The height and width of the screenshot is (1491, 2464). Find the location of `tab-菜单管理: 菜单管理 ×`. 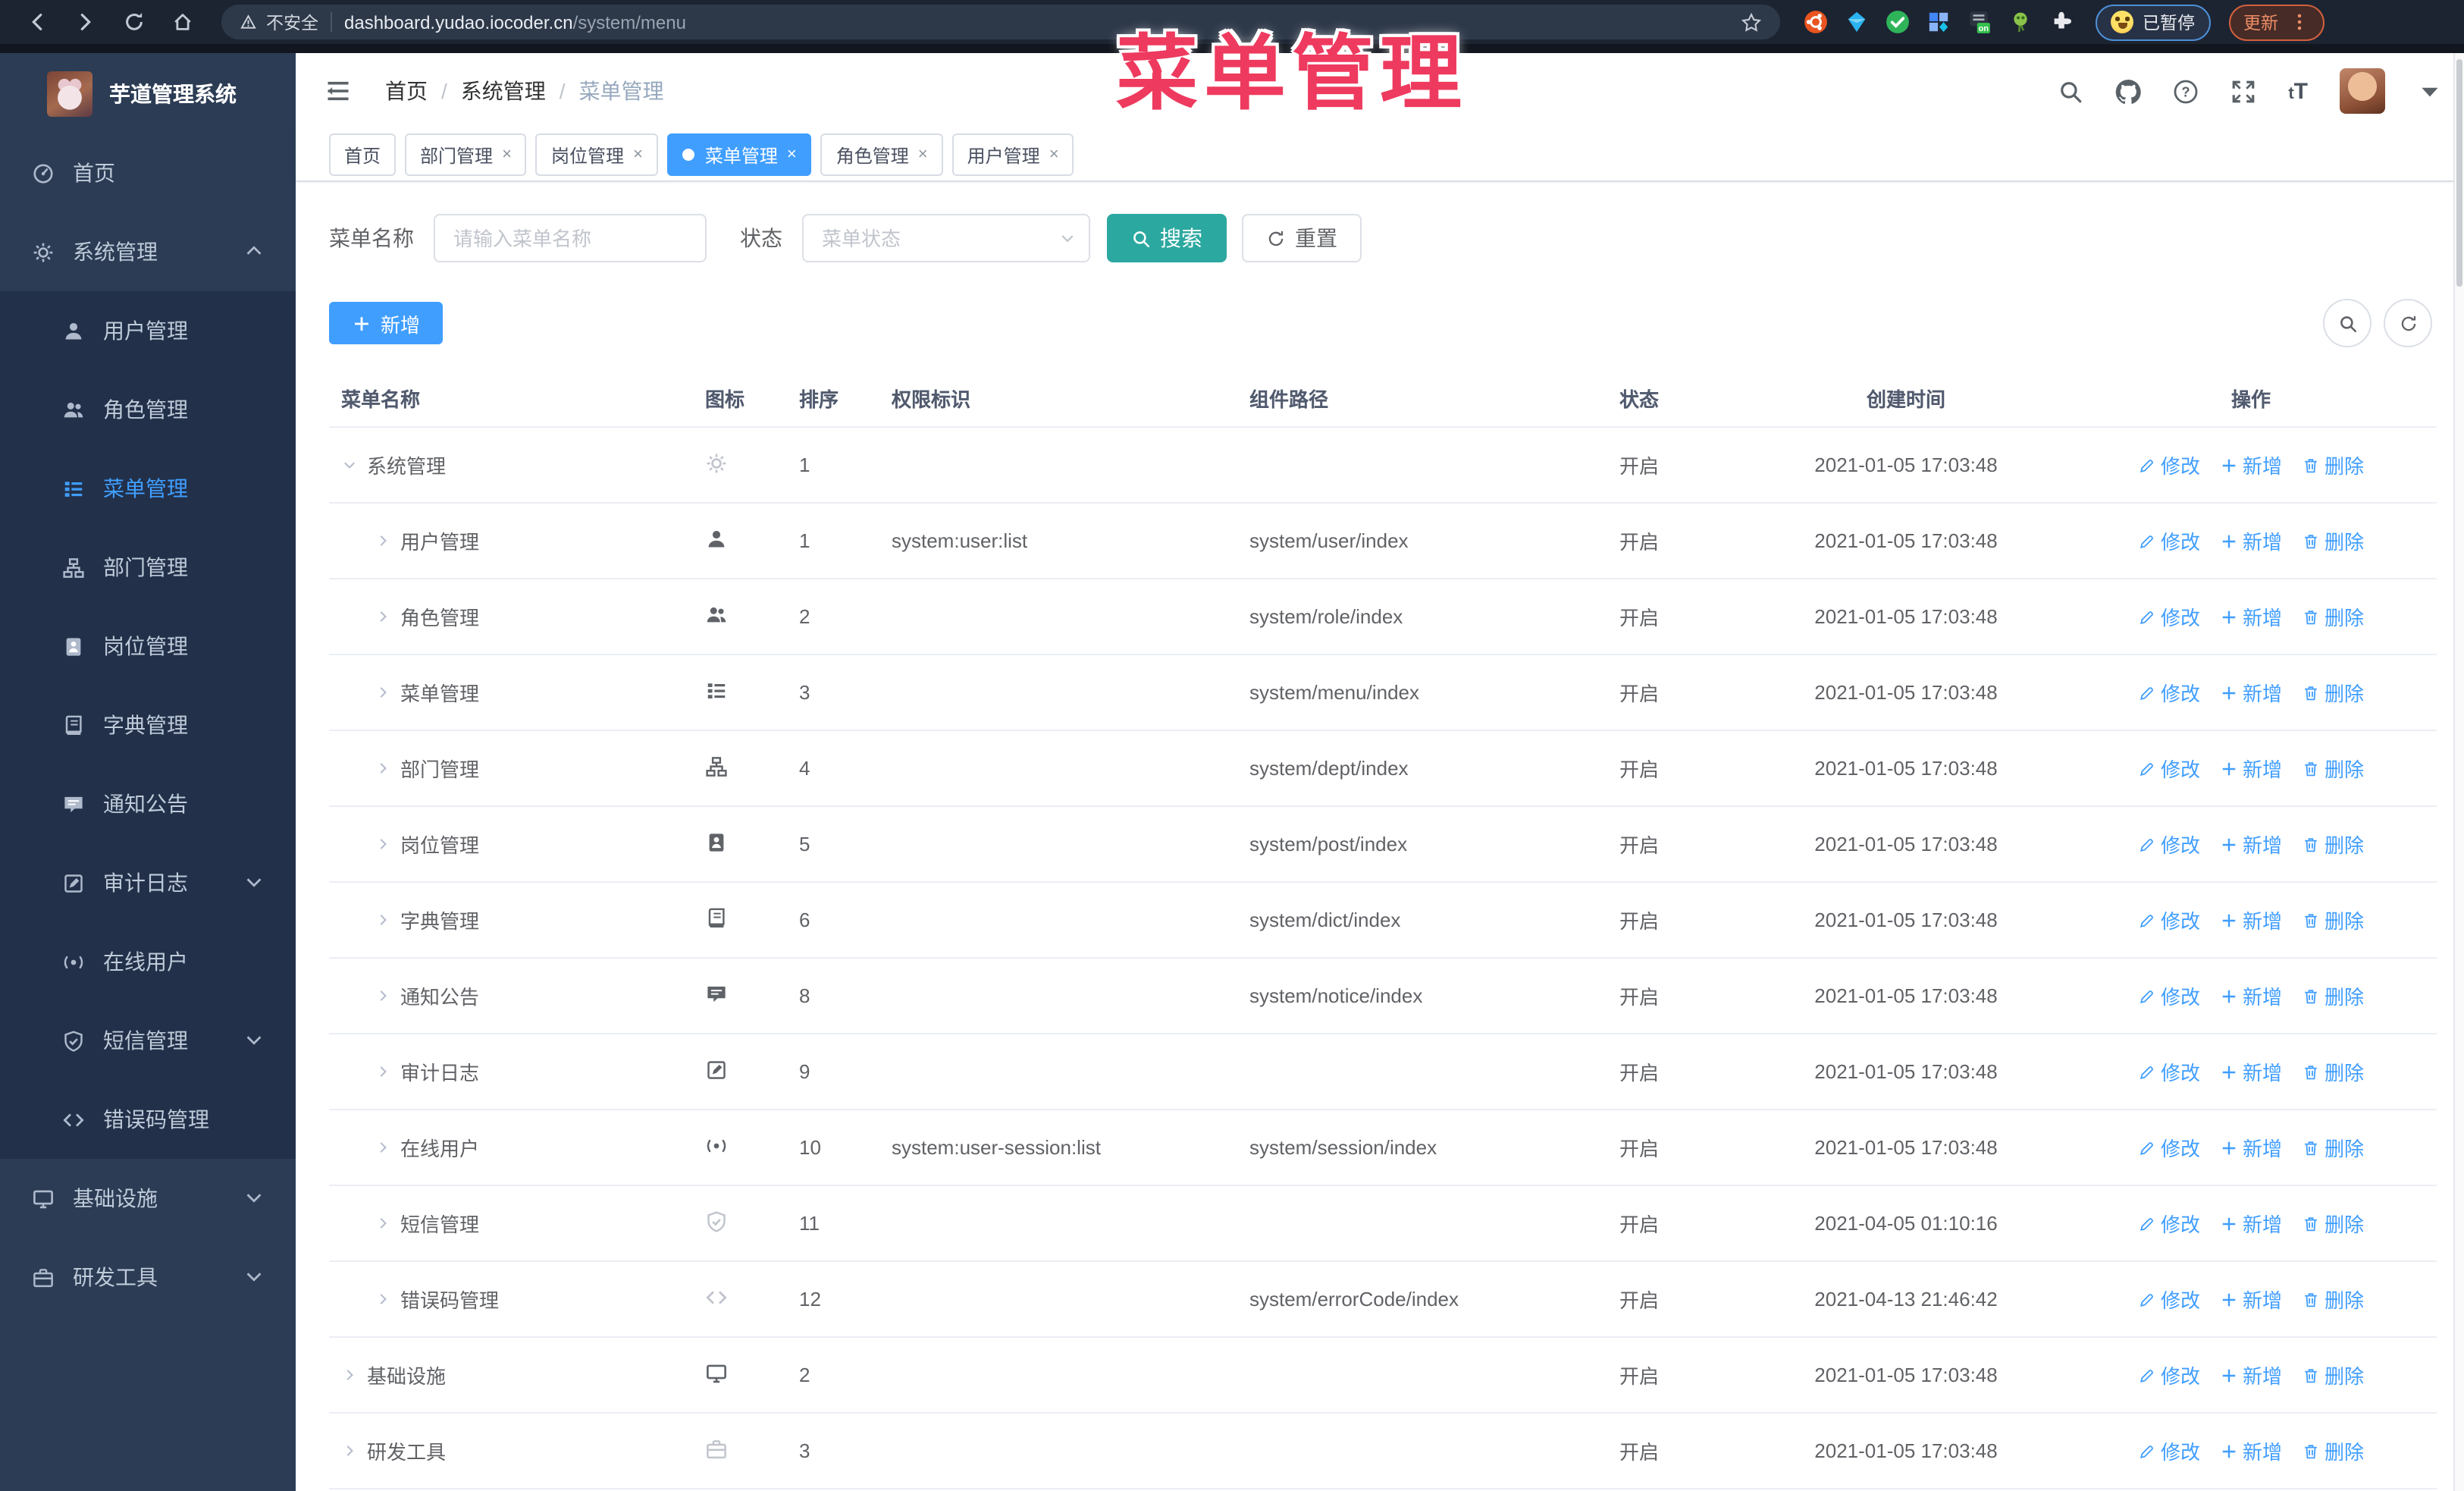

tab-菜单管理: 菜单管理 × is located at coordinates (739, 154).